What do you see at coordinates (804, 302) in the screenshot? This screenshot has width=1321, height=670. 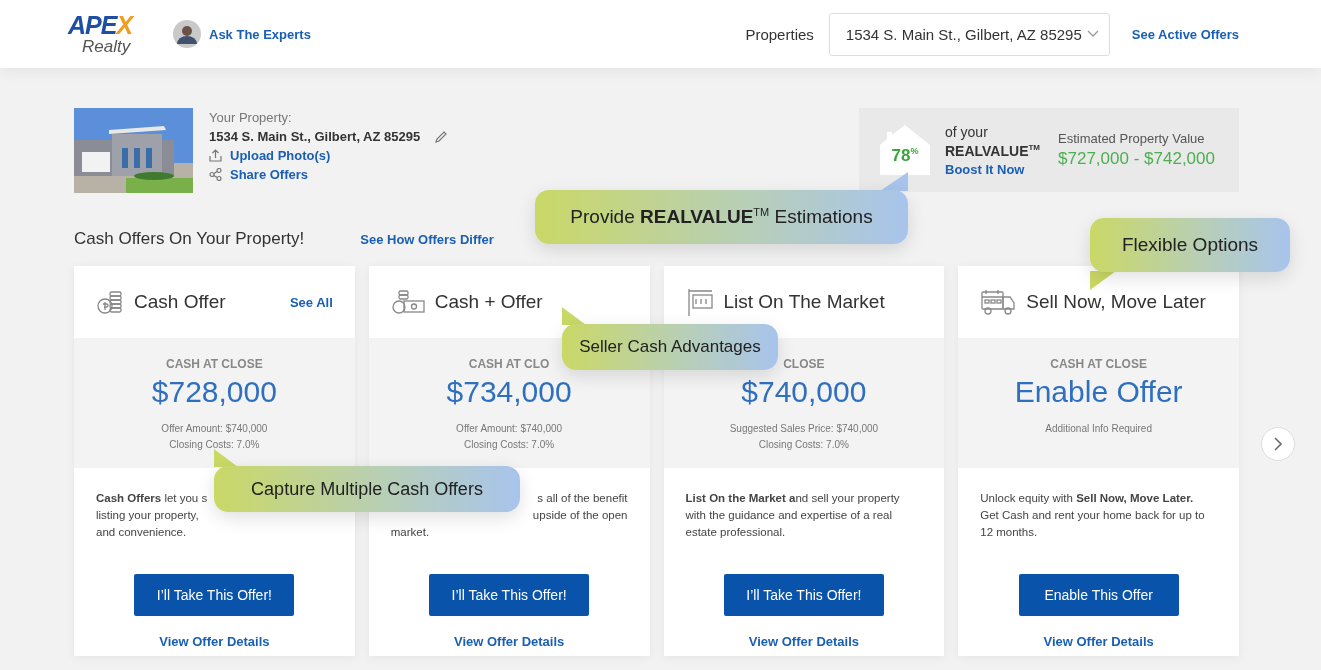 I see `card-title: List On The Market` at bounding box center [804, 302].